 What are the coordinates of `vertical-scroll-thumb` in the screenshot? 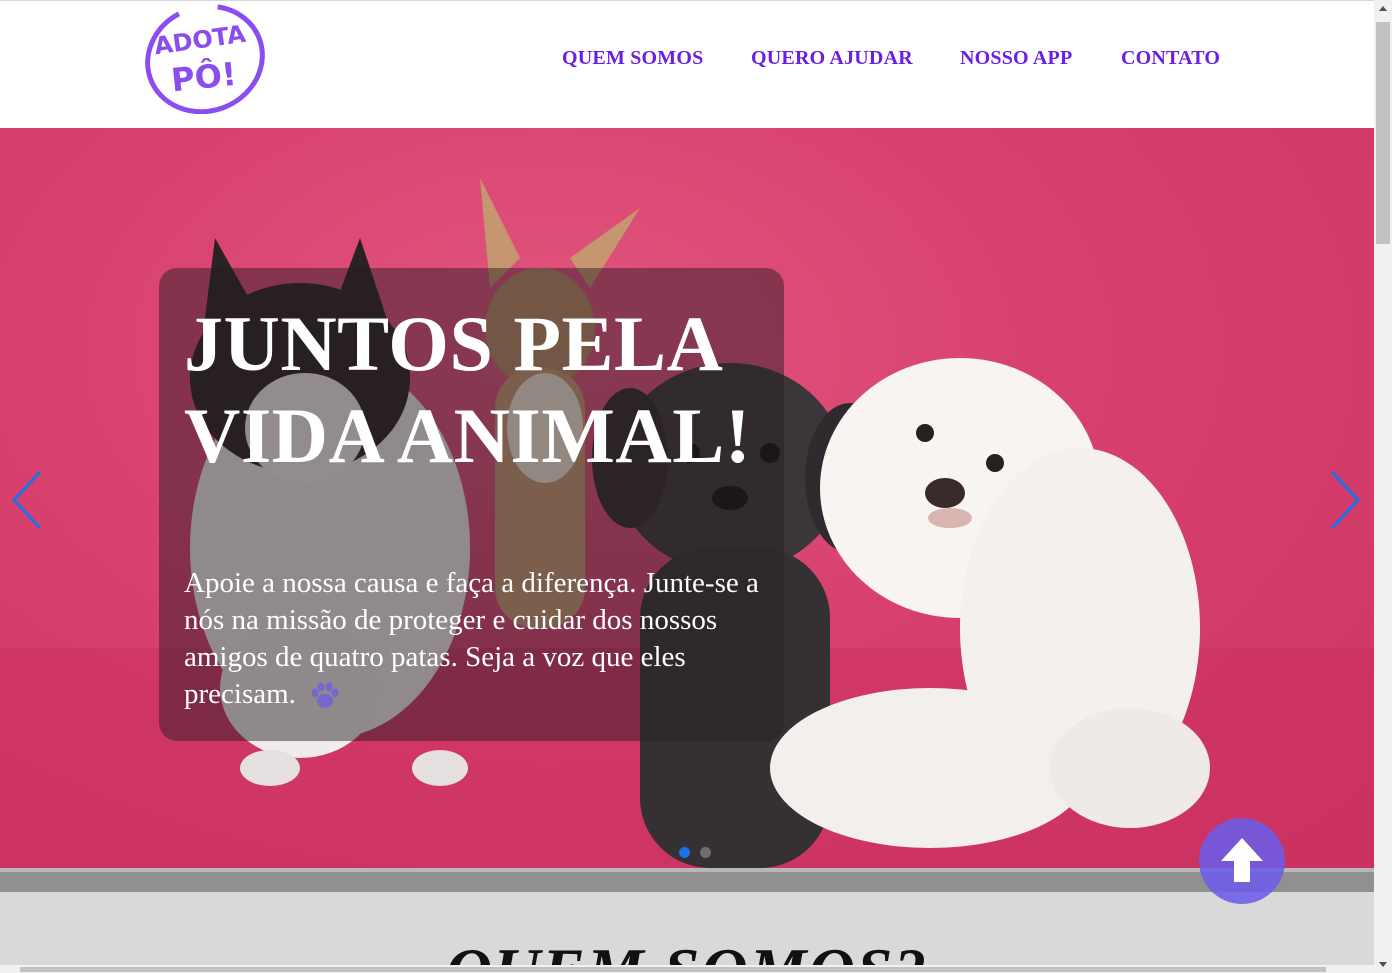 It's located at (1383, 133).